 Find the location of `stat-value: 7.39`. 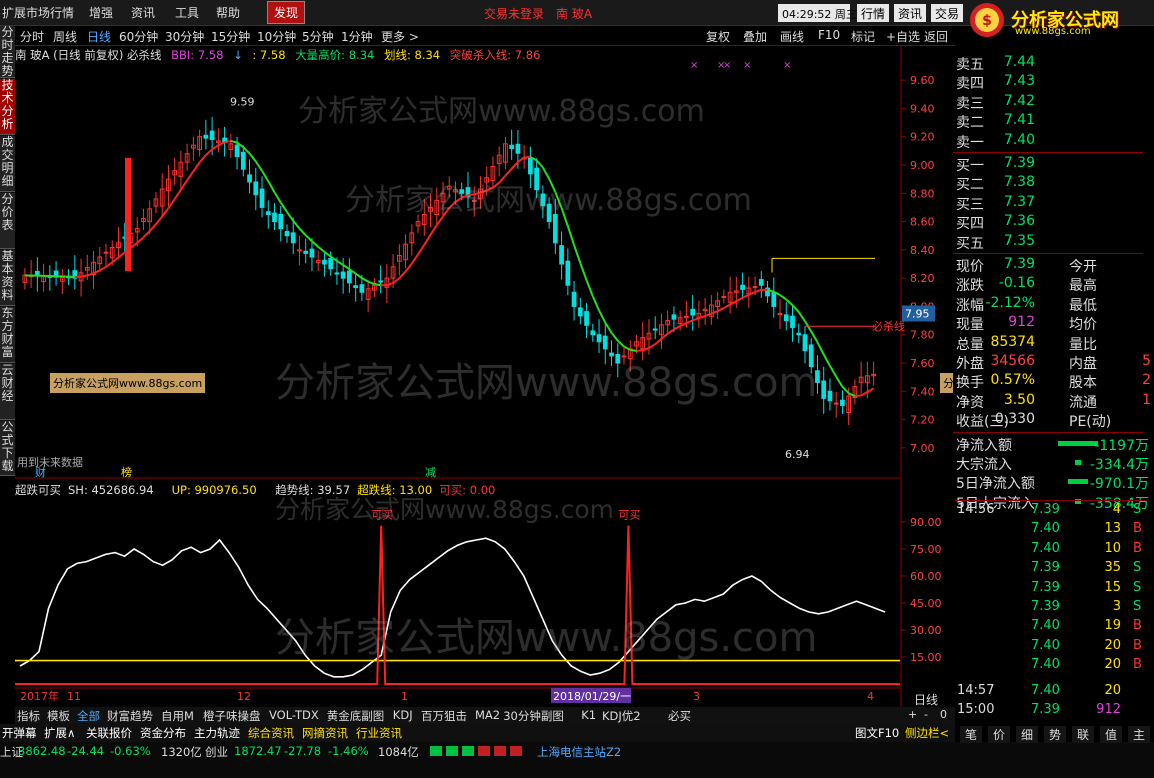

stat-value: 7.39 is located at coordinates (1019, 264).